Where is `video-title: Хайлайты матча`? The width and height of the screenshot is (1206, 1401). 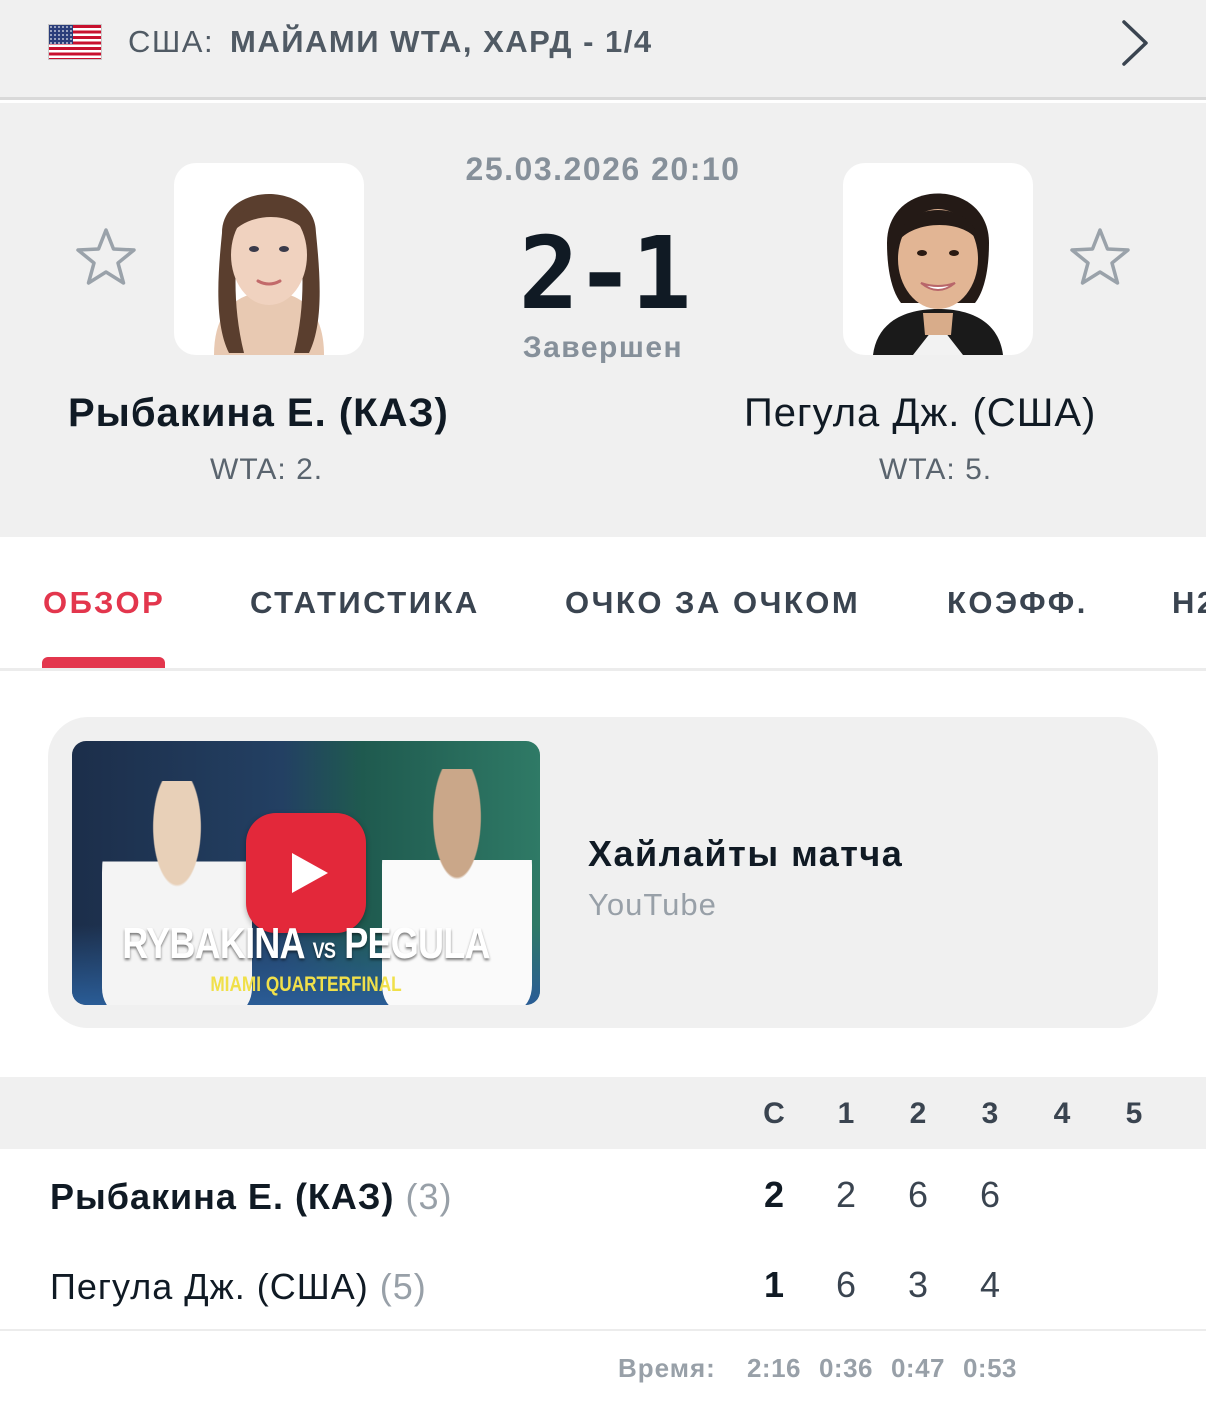
video-title: Хайлайты матча is located at coordinates (745, 854).